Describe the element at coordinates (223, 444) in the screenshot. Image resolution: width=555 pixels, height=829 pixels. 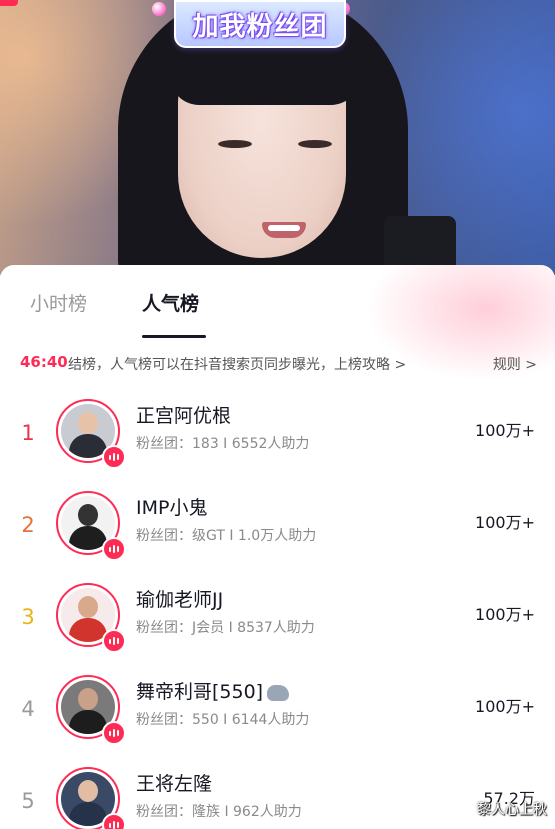
I see `fan-club-info: 粉丝团：183 I 6552人助力` at that location.